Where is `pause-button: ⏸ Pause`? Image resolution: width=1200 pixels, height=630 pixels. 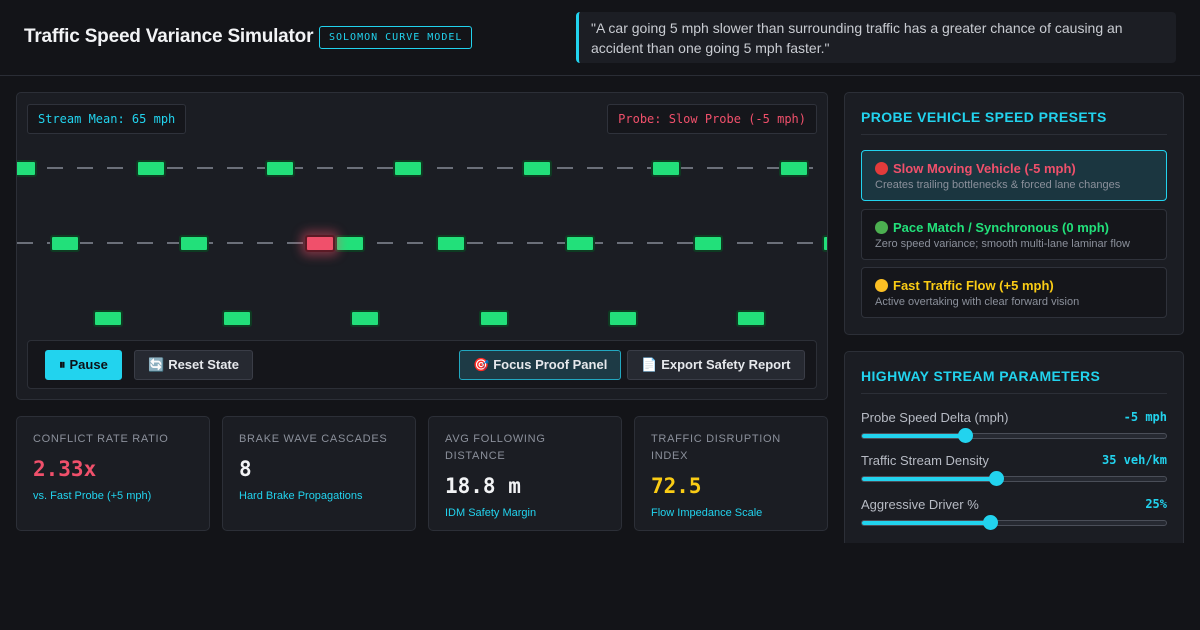 pause-button: ⏸ Pause is located at coordinates (83, 365).